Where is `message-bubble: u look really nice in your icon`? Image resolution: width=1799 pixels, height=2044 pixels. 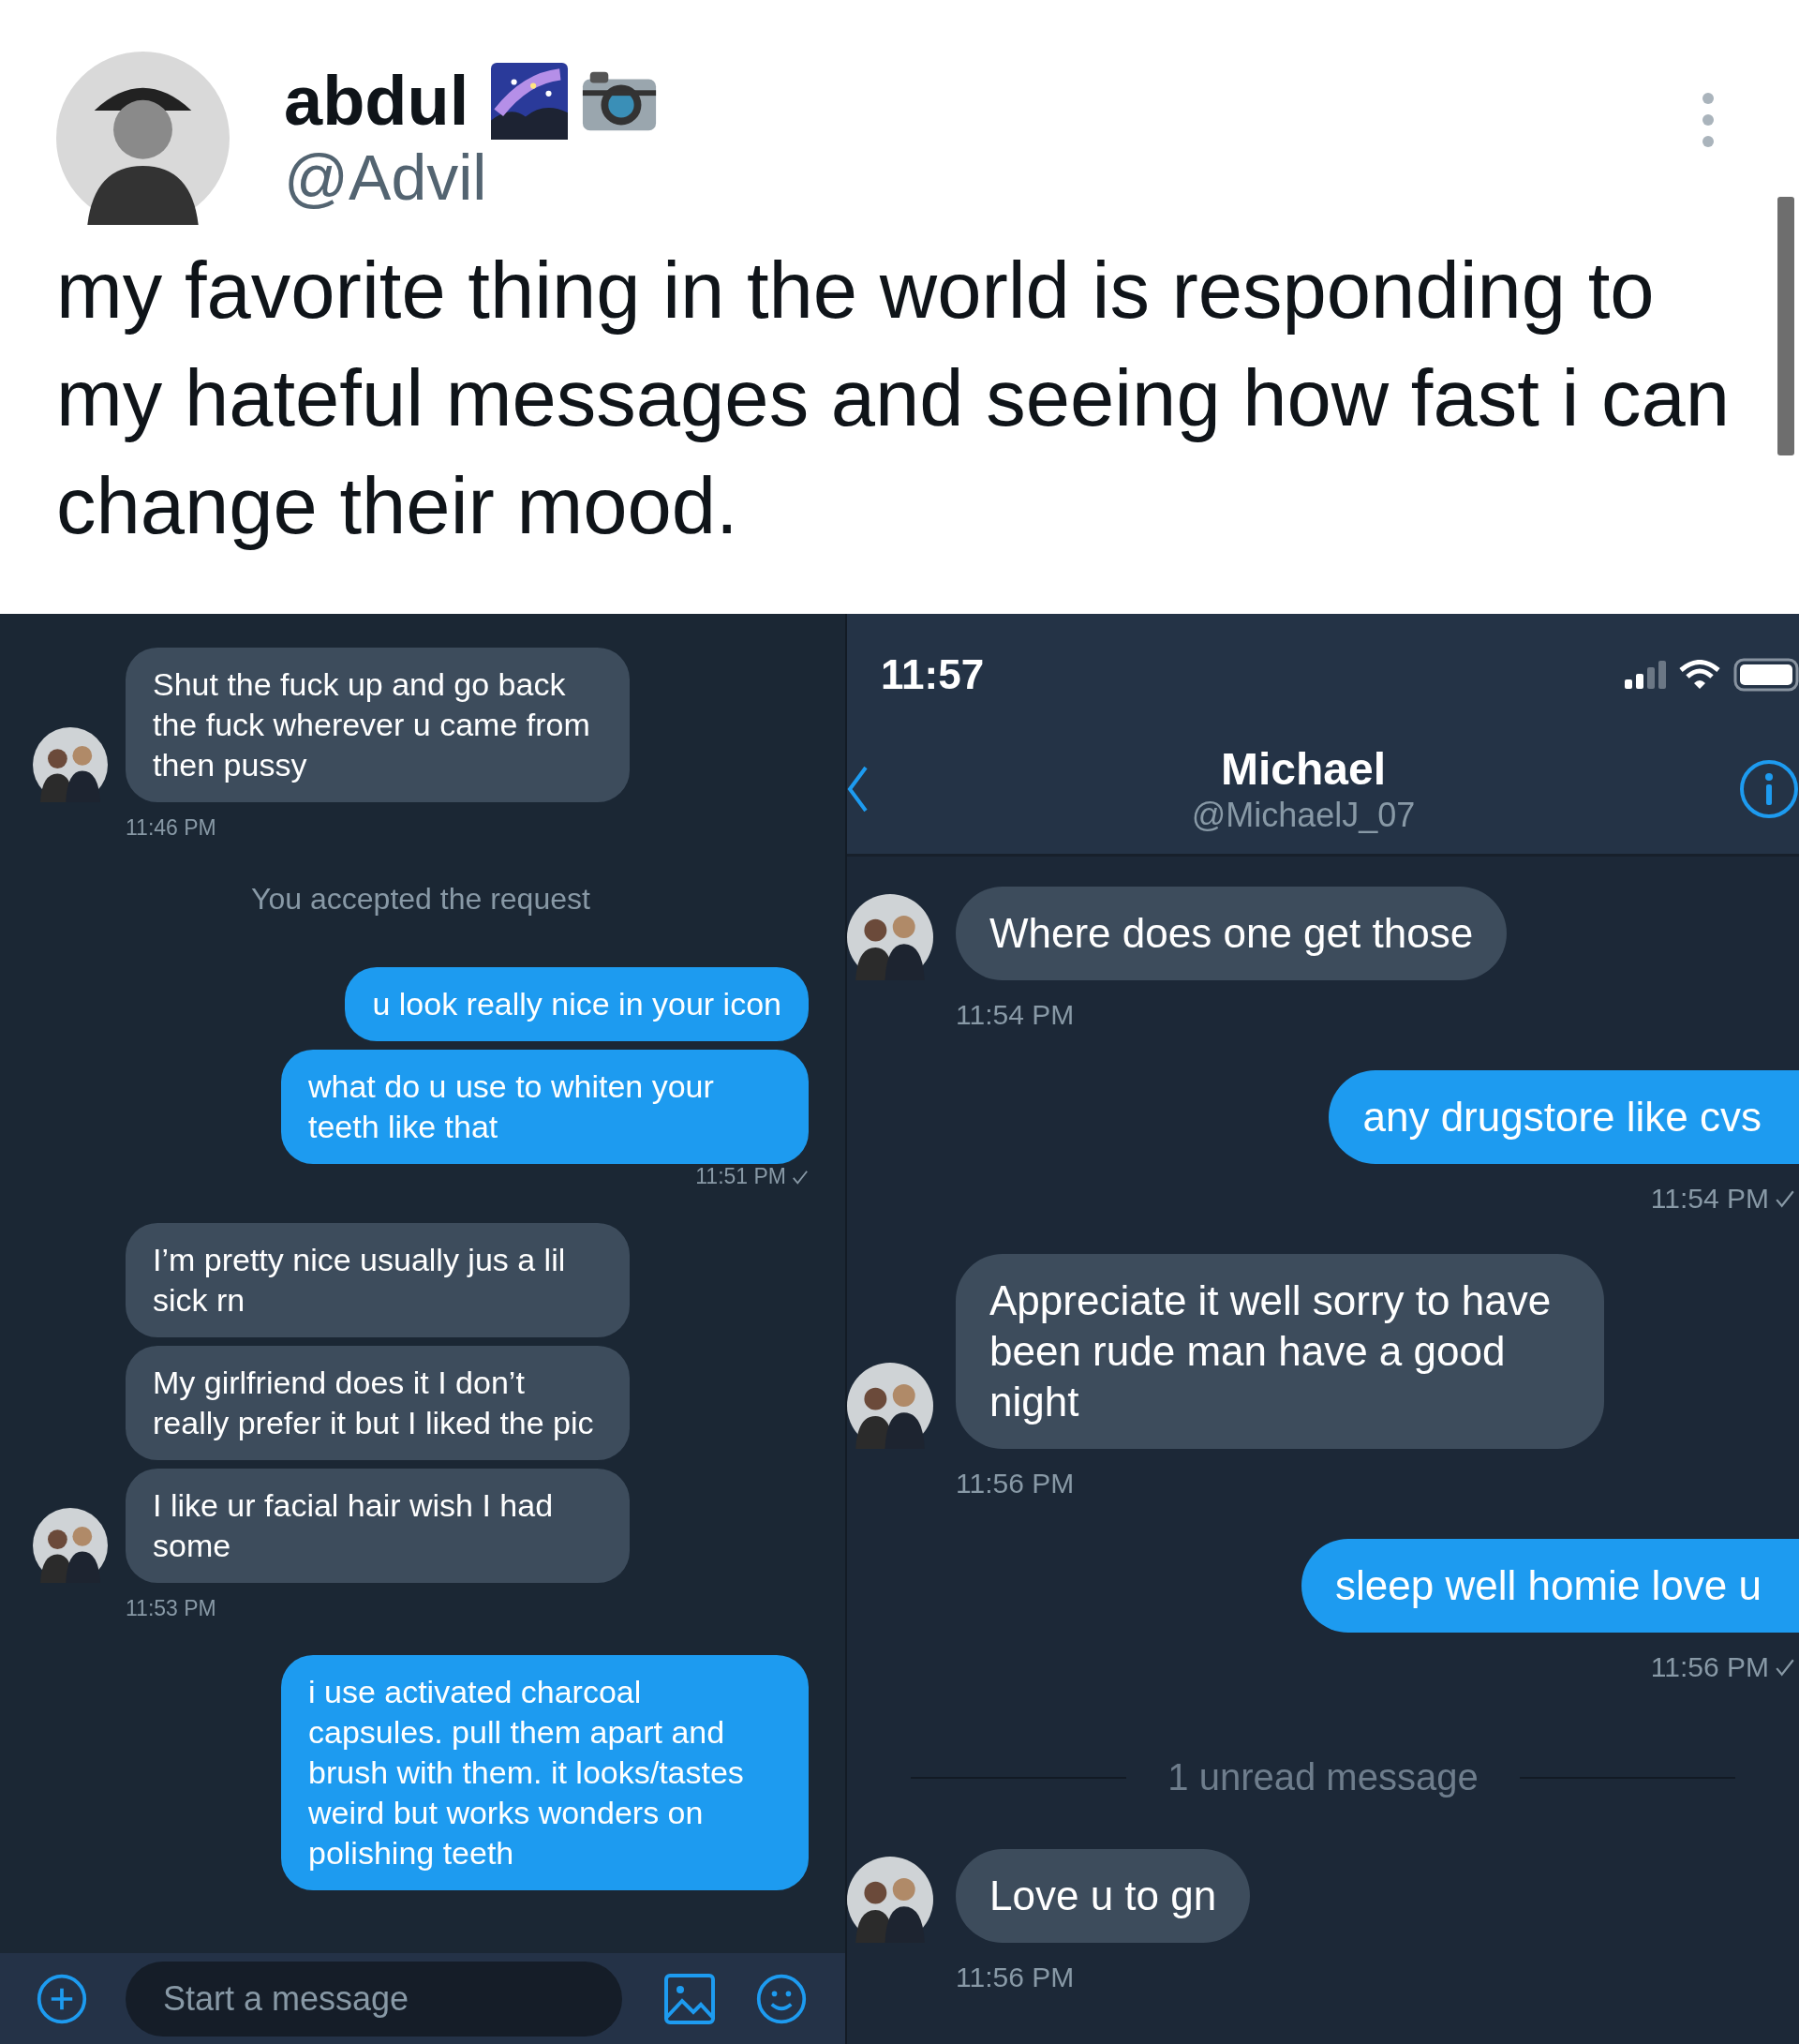 message-bubble: u look really nice in your icon is located at coordinates (577, 1004).